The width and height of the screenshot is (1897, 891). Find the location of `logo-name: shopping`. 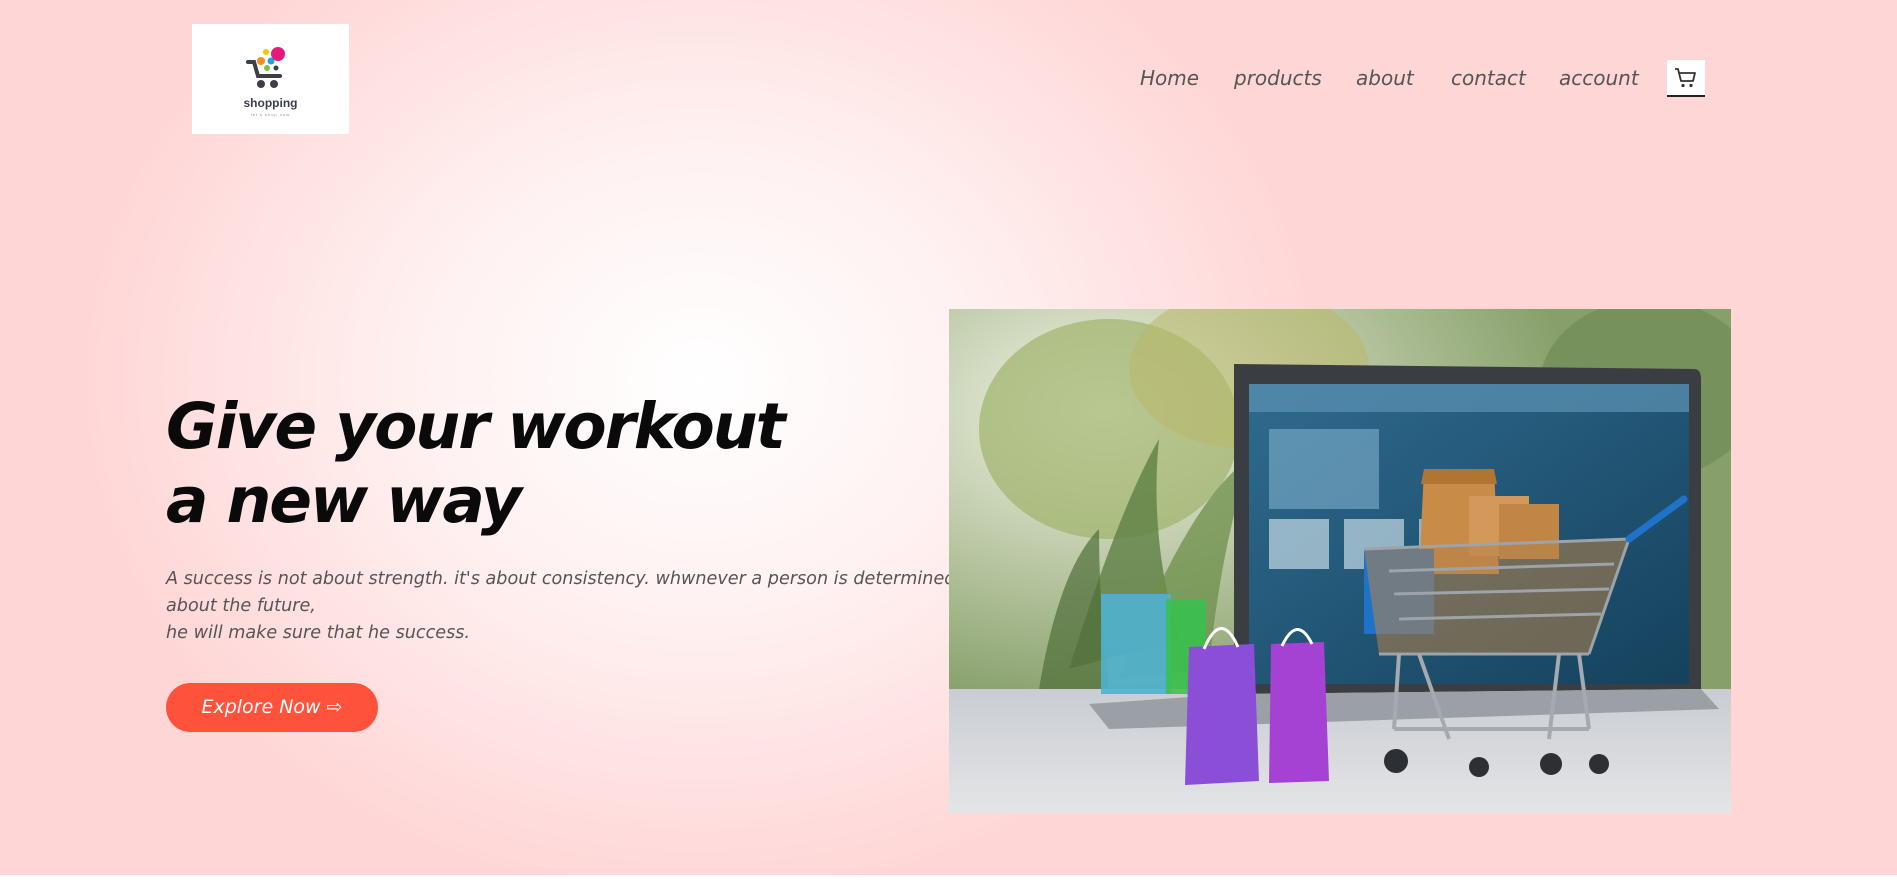

logo-name: shopping is located at coordinates (270, 103).